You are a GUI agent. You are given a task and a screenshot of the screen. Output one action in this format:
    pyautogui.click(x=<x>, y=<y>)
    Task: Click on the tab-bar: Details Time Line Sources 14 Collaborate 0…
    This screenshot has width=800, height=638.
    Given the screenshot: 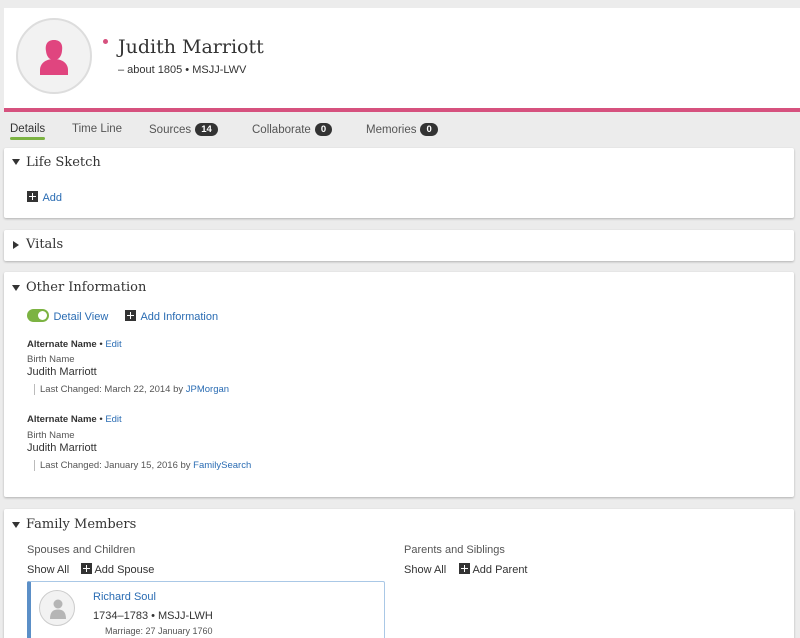 What is the action you would take?
    pyautogui.click(x=400, y=131)
    